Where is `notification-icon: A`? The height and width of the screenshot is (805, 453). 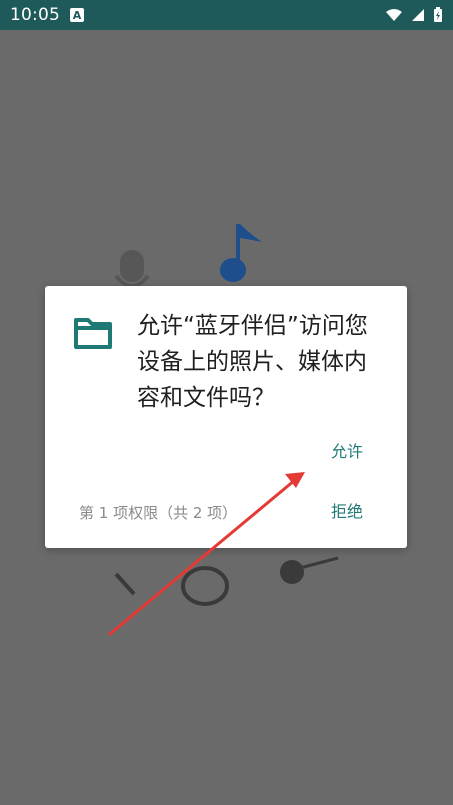 notification-icon: A is located at coordinates (77, 15).